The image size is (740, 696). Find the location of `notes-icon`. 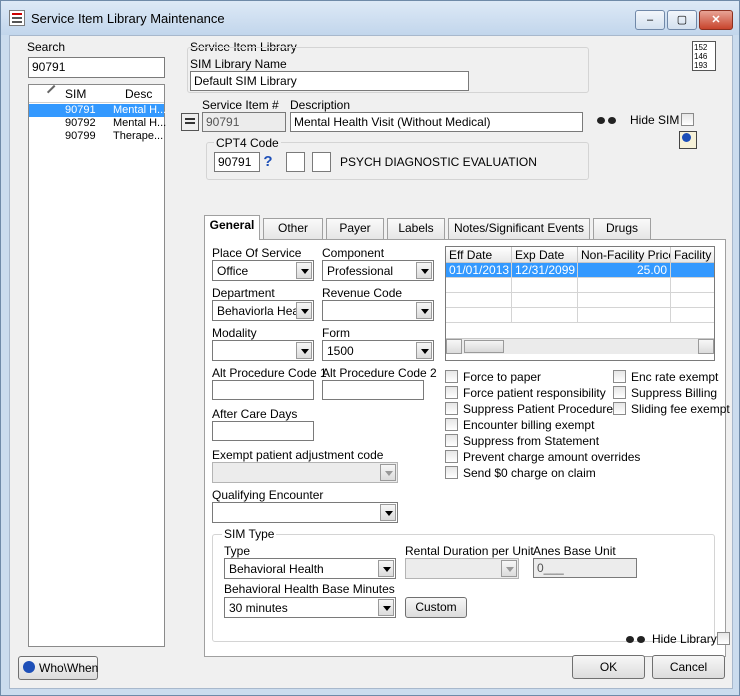

notes-icon is located at coordinates (190, 122).